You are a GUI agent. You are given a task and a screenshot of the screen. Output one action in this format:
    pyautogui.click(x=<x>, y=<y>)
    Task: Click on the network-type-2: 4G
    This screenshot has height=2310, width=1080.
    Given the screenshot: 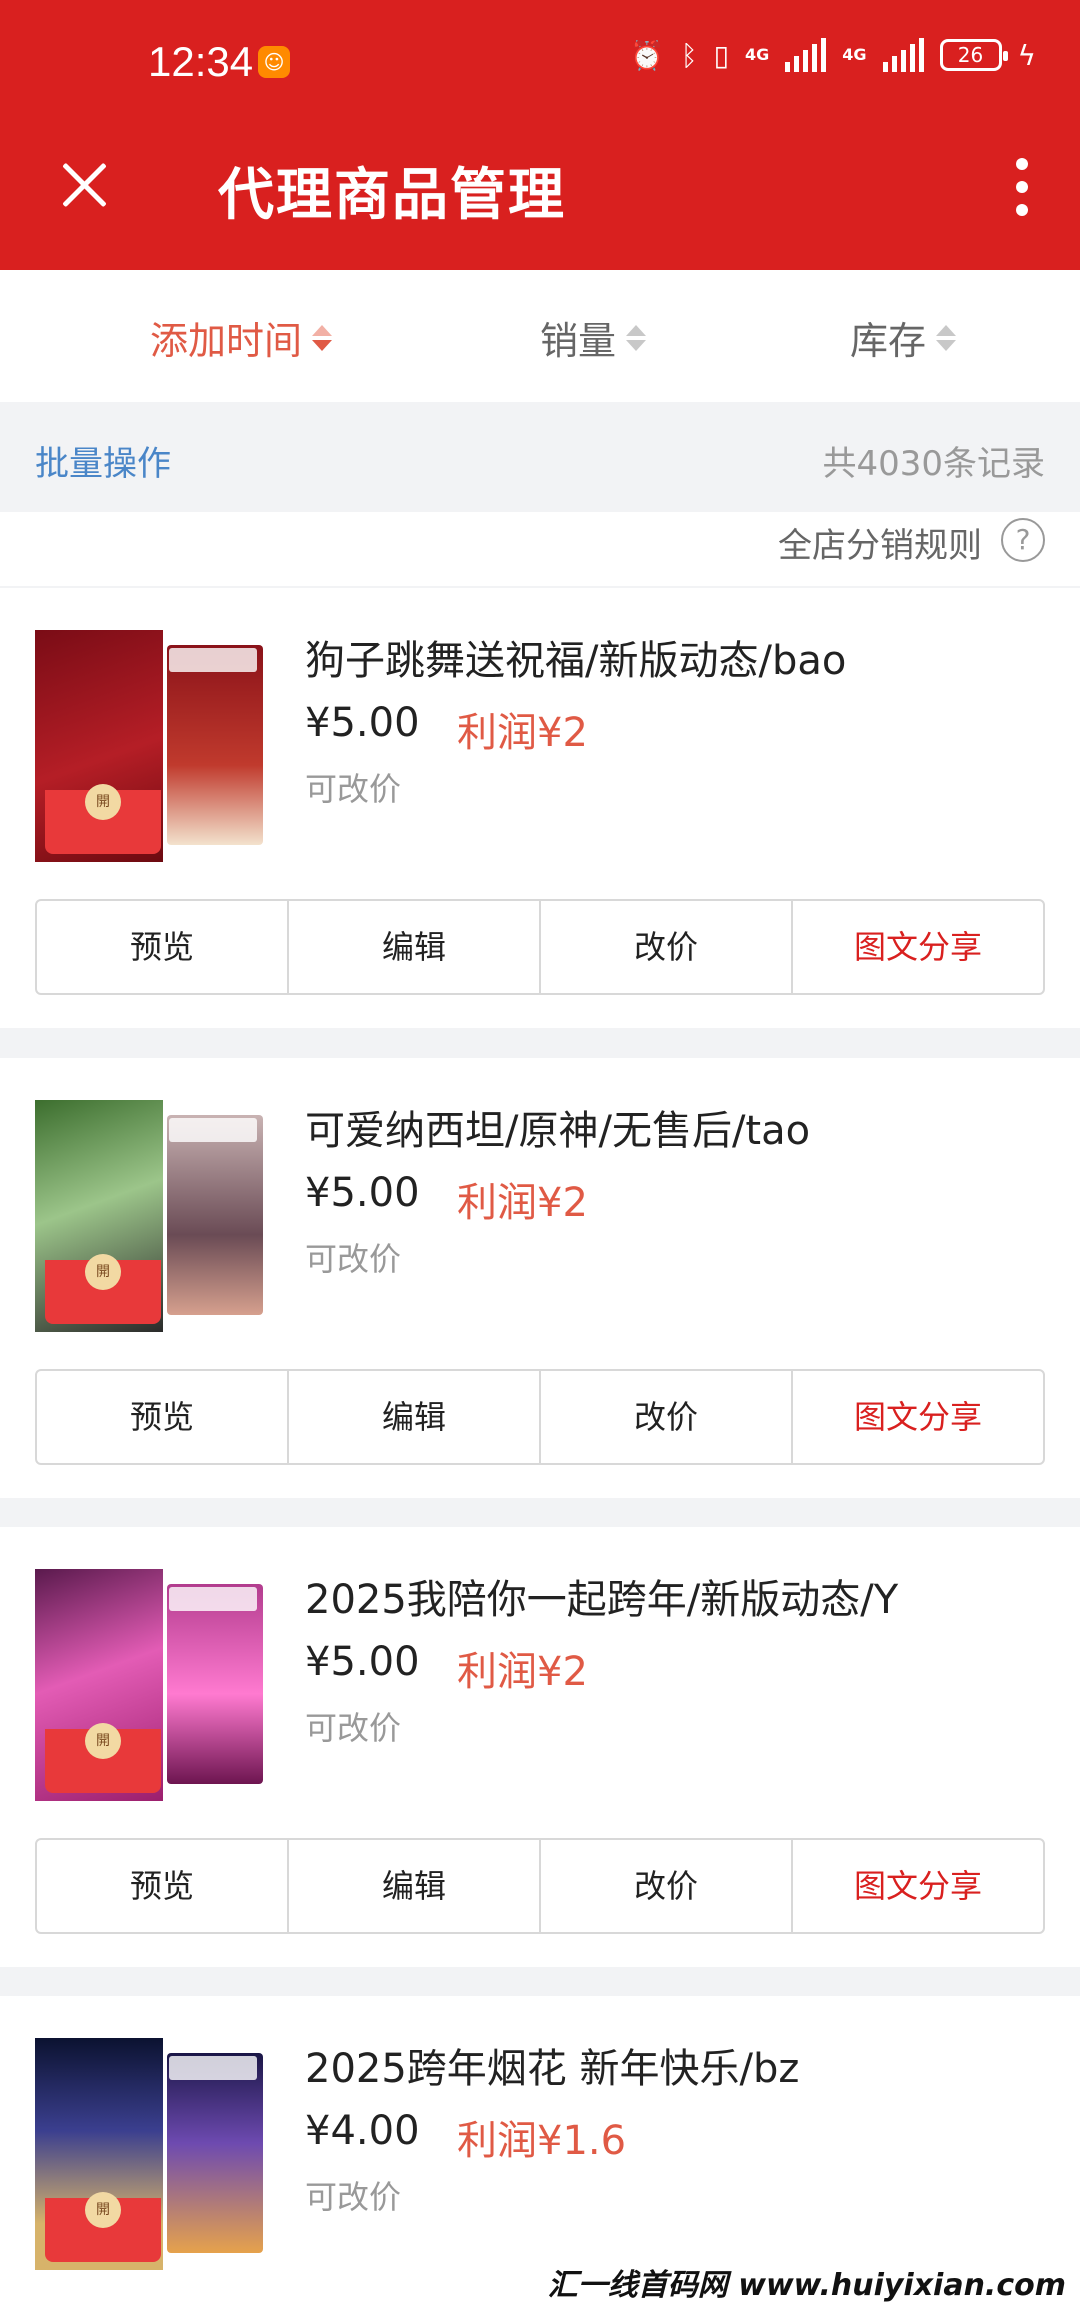 What is the action you would take?
    pyautogui.click(x=854, y=54)
    